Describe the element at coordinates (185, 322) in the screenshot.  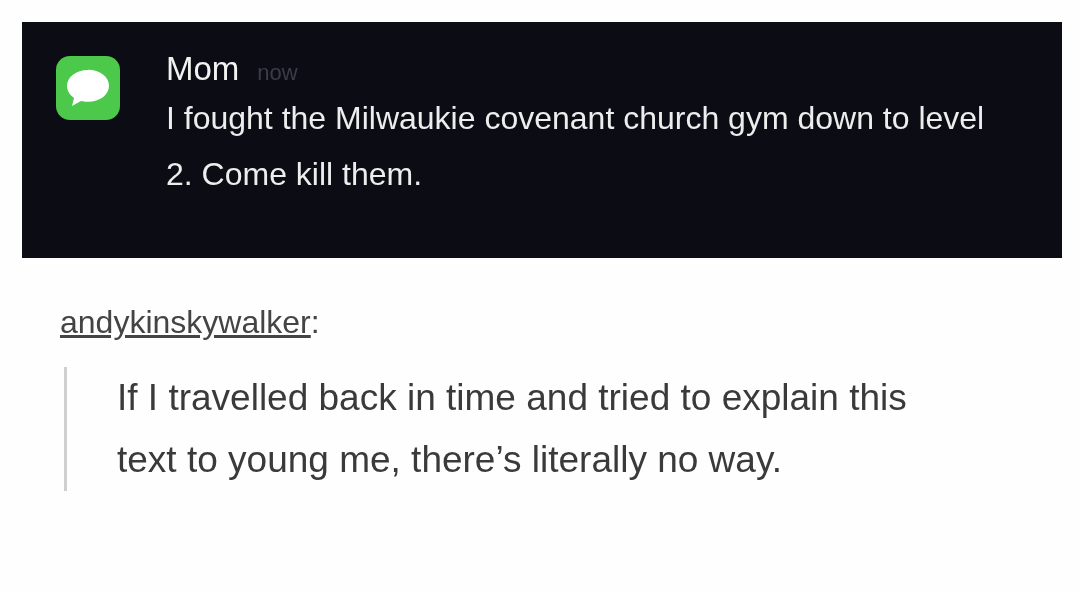
I see `username-link: andykinskywalker` at that location.